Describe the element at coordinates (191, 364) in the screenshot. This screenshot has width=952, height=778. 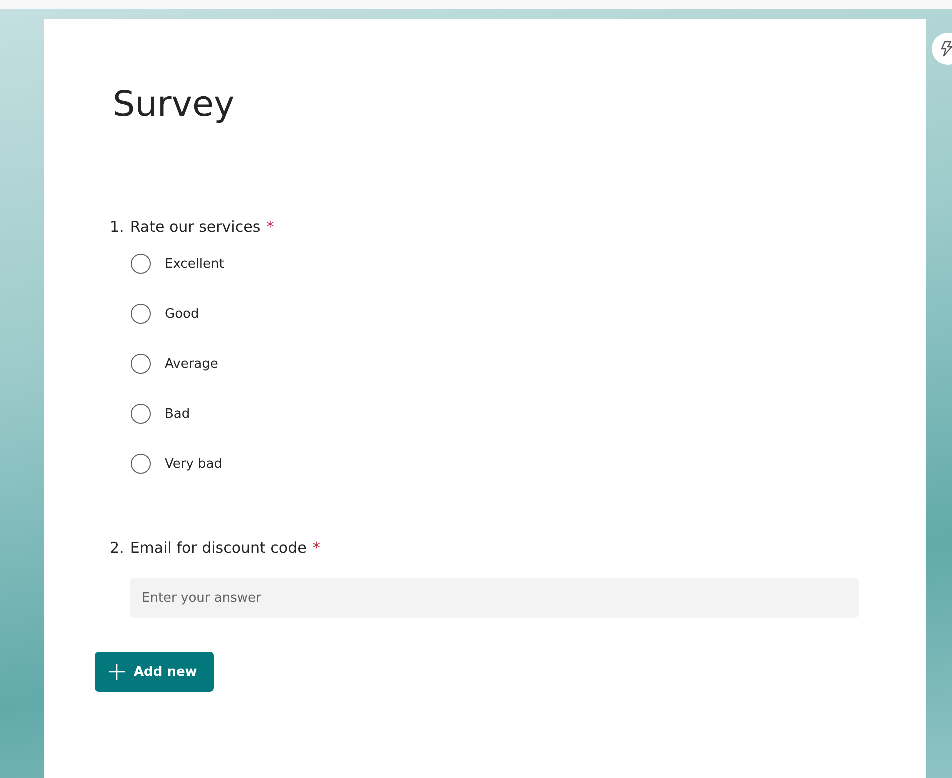
I see `option-label: Average` at that location.